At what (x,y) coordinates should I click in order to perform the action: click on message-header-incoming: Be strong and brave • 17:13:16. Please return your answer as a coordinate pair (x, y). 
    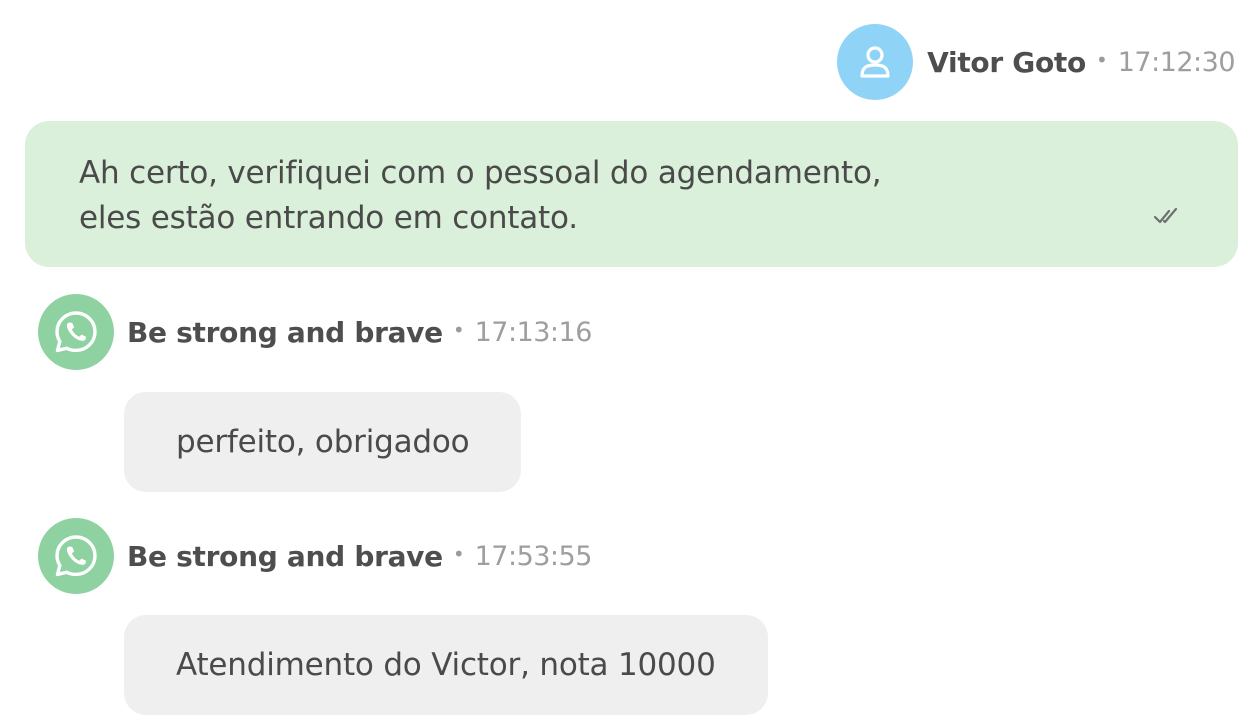
    Looking at the image, I should click on (315, 332).